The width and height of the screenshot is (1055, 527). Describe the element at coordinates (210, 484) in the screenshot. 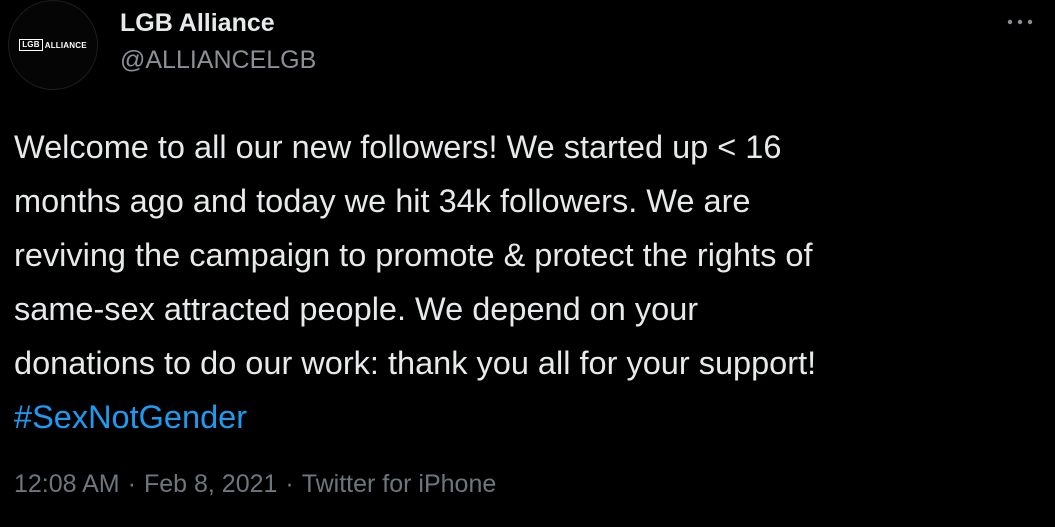

I see `tweet-date: Feb 8, 2021` at that location.